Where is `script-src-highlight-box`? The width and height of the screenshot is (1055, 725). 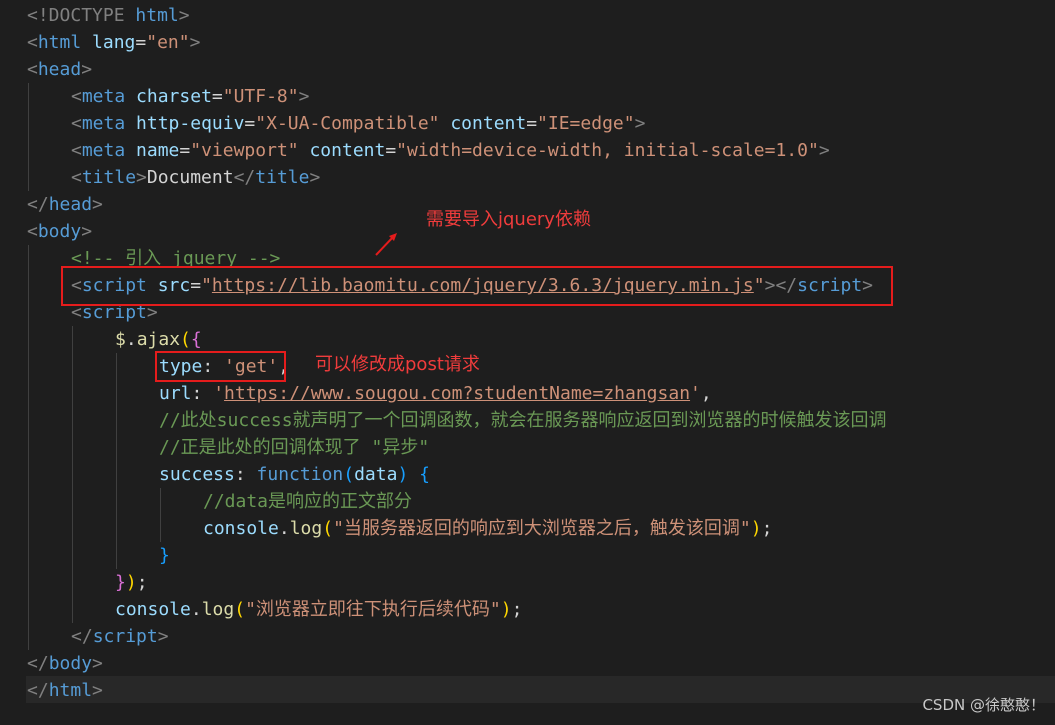
script-src-highlight-box is located at coordinates (477, 286).